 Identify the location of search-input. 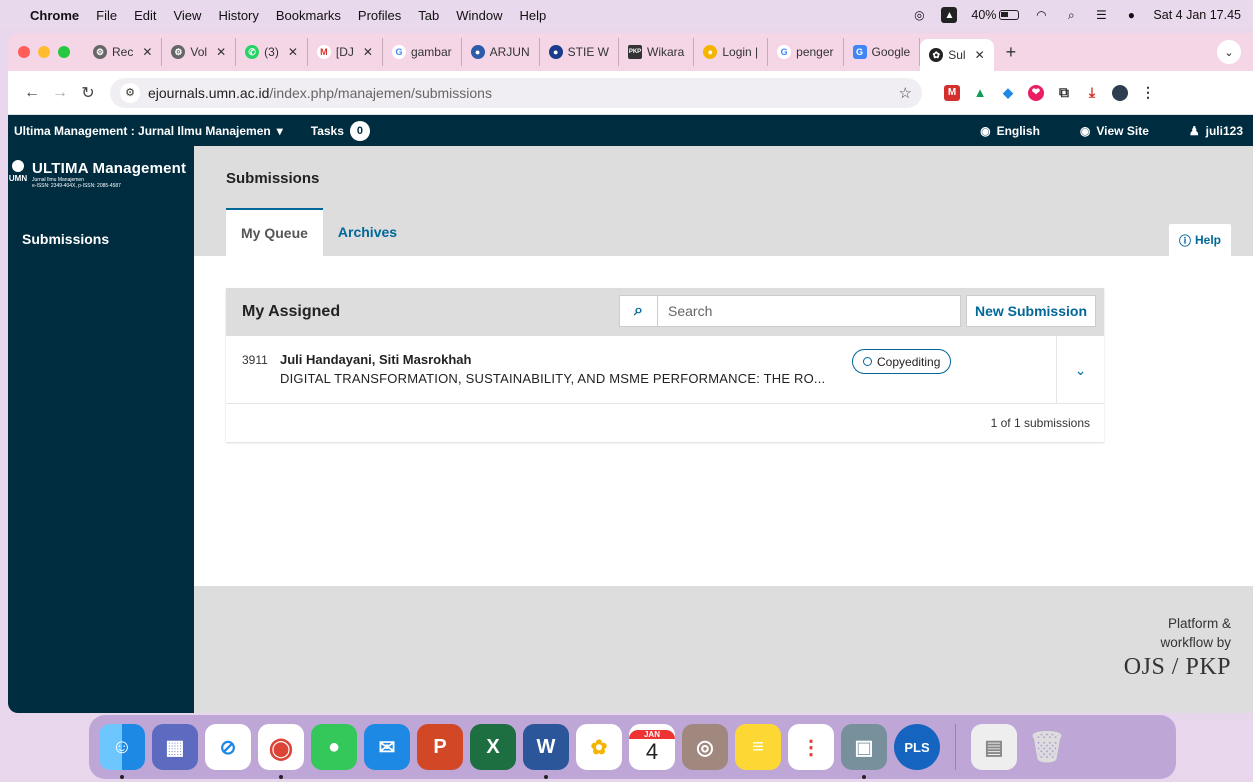
(798, 311).